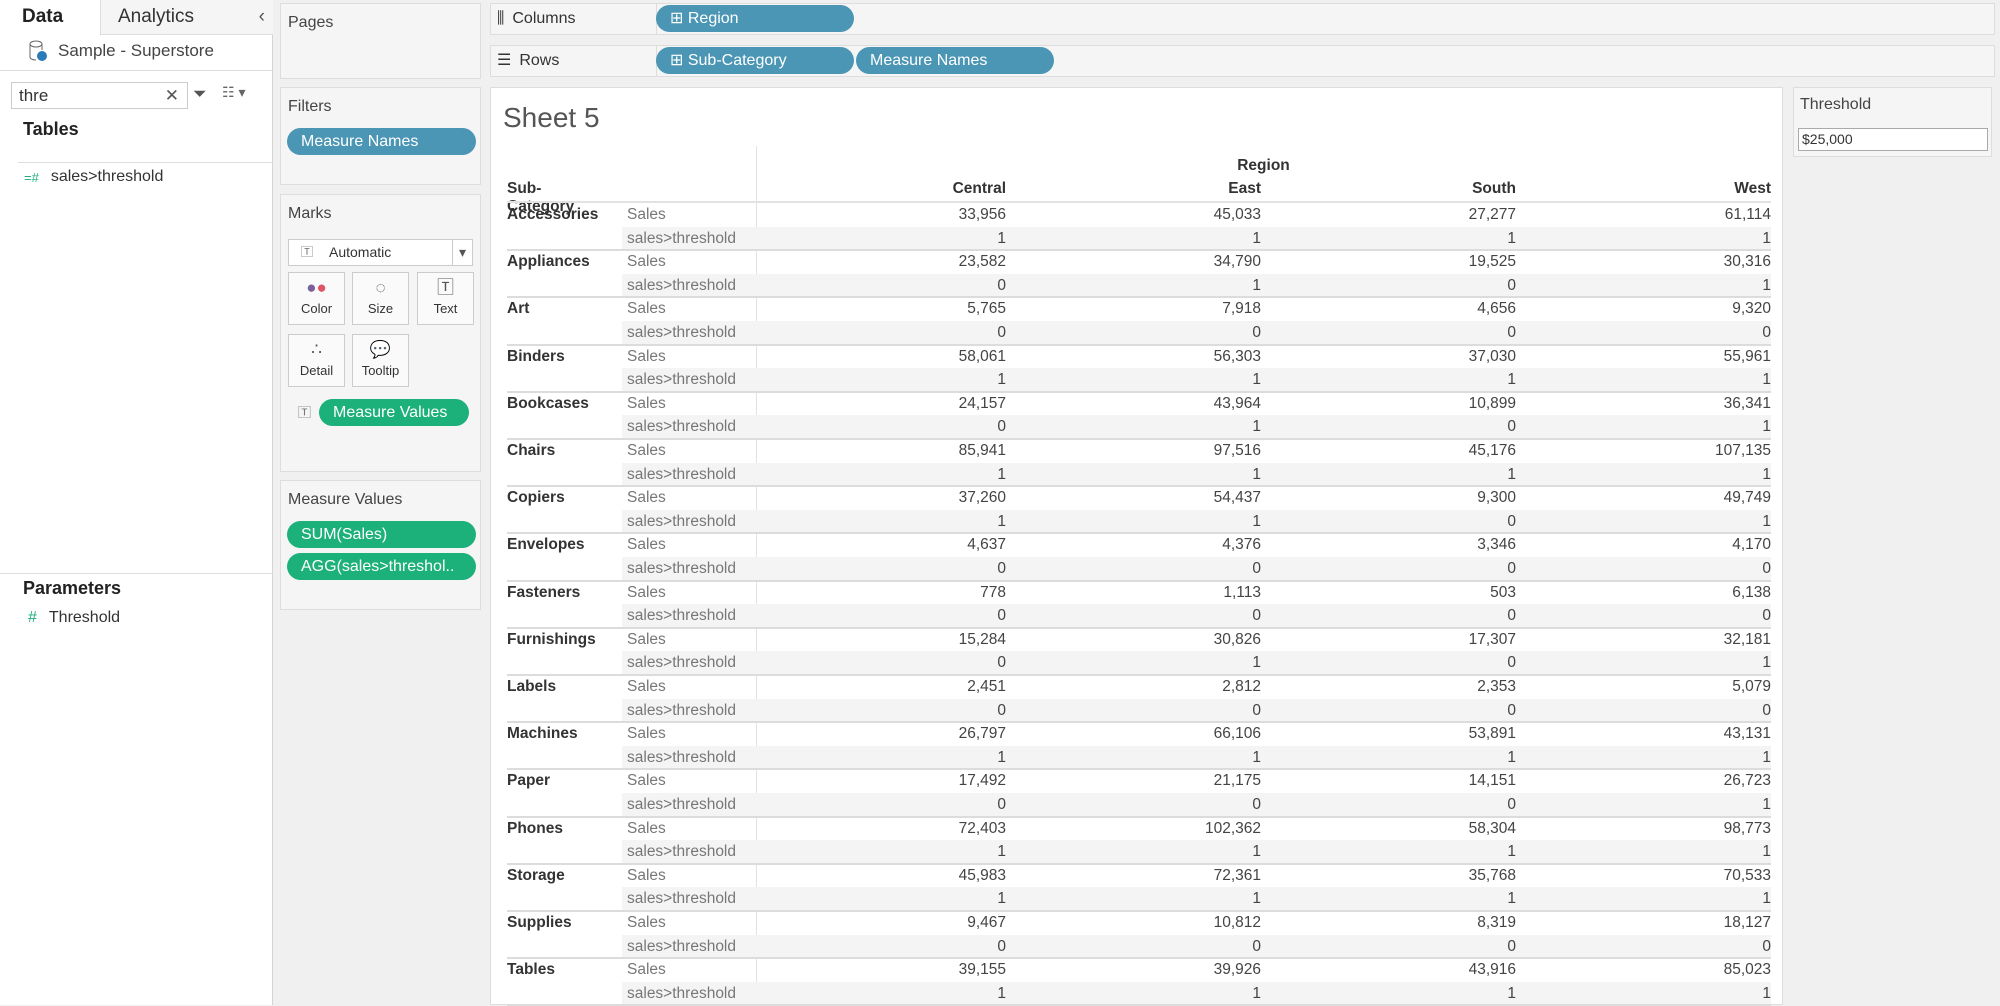  I want to click on value-cell: 24,157, so click(906, 404).